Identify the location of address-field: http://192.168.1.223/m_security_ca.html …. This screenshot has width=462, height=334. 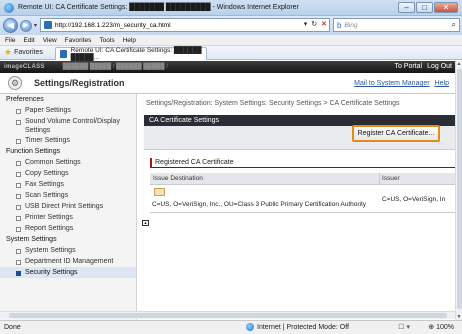
(185, 25).